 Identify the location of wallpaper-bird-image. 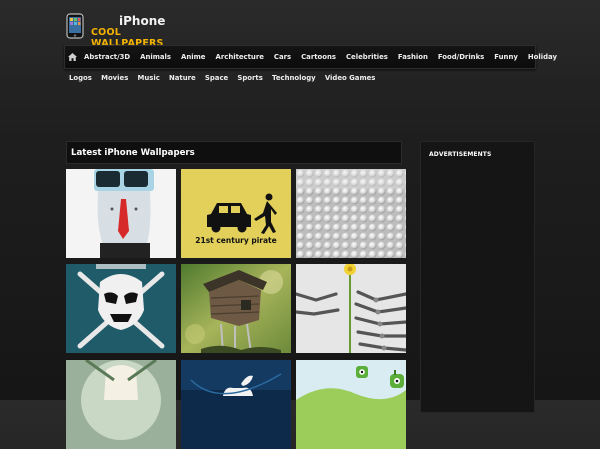
(121, 404).